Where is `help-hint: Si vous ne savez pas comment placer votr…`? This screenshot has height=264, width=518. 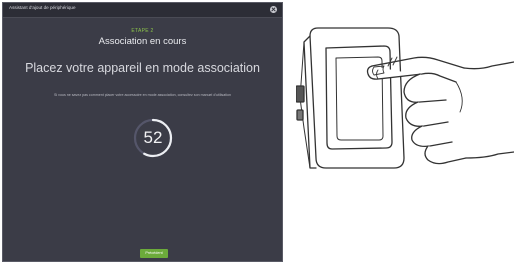
help-hint: Si vous ne savez pas comment placer votr… is located at coordinates (142, 95).